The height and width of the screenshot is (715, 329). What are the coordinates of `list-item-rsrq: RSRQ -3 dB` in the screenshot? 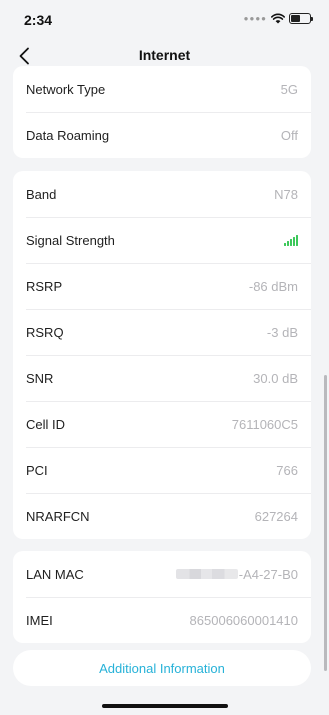 It's located at (162, 332).